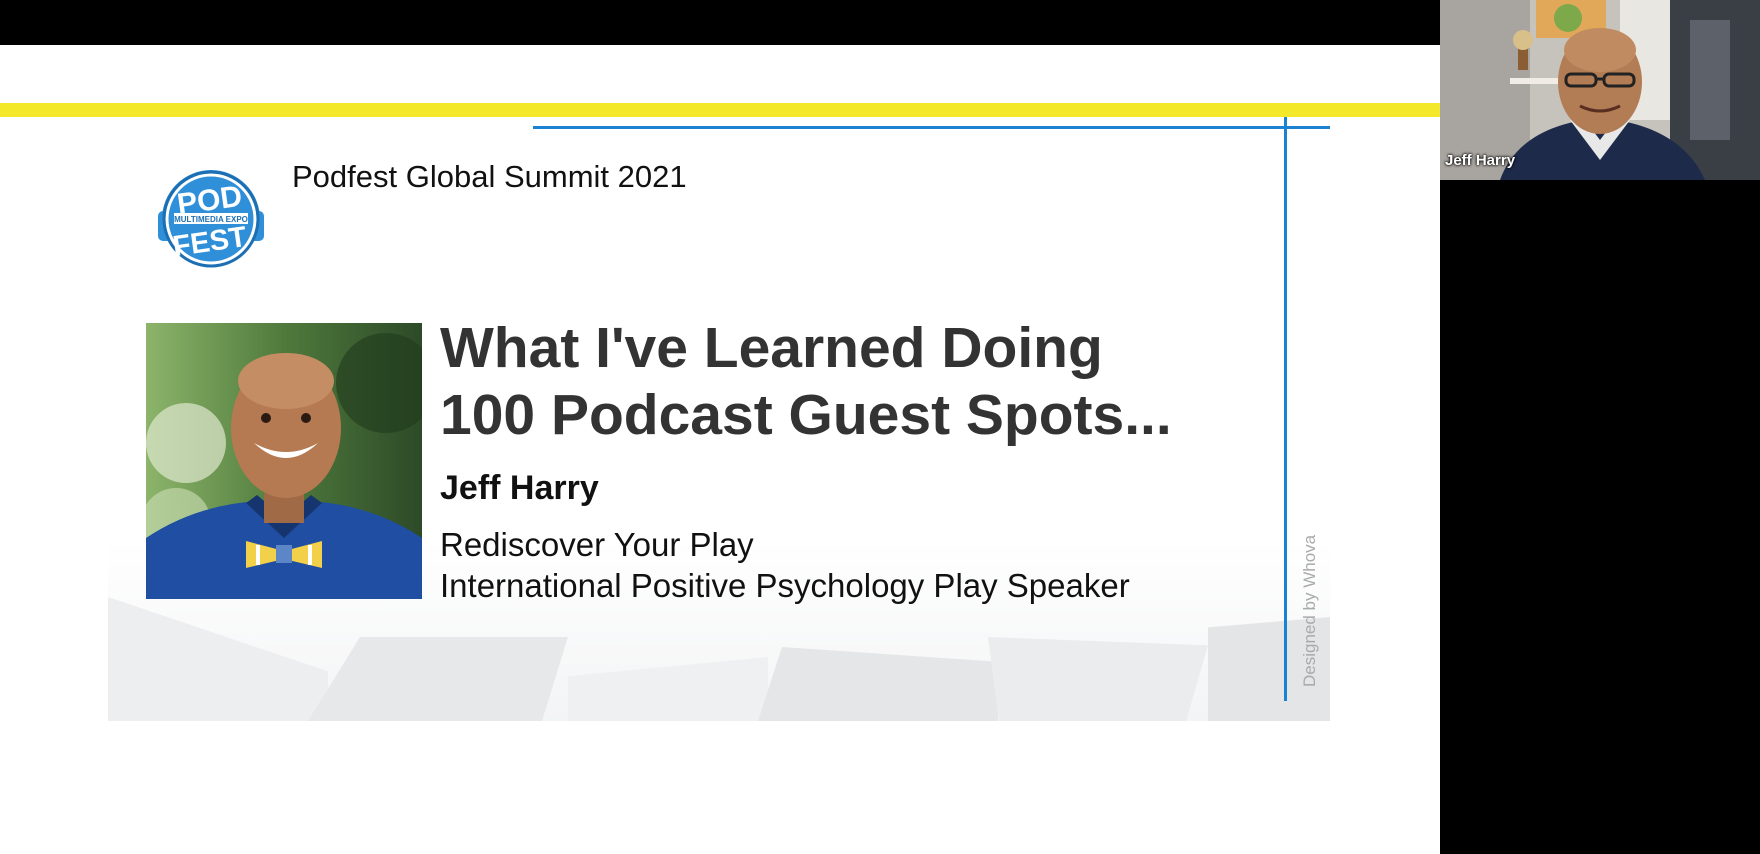 This screenshot has width=1760, height=854. I want to click on blue-vertical-line, so click(1285, 409).